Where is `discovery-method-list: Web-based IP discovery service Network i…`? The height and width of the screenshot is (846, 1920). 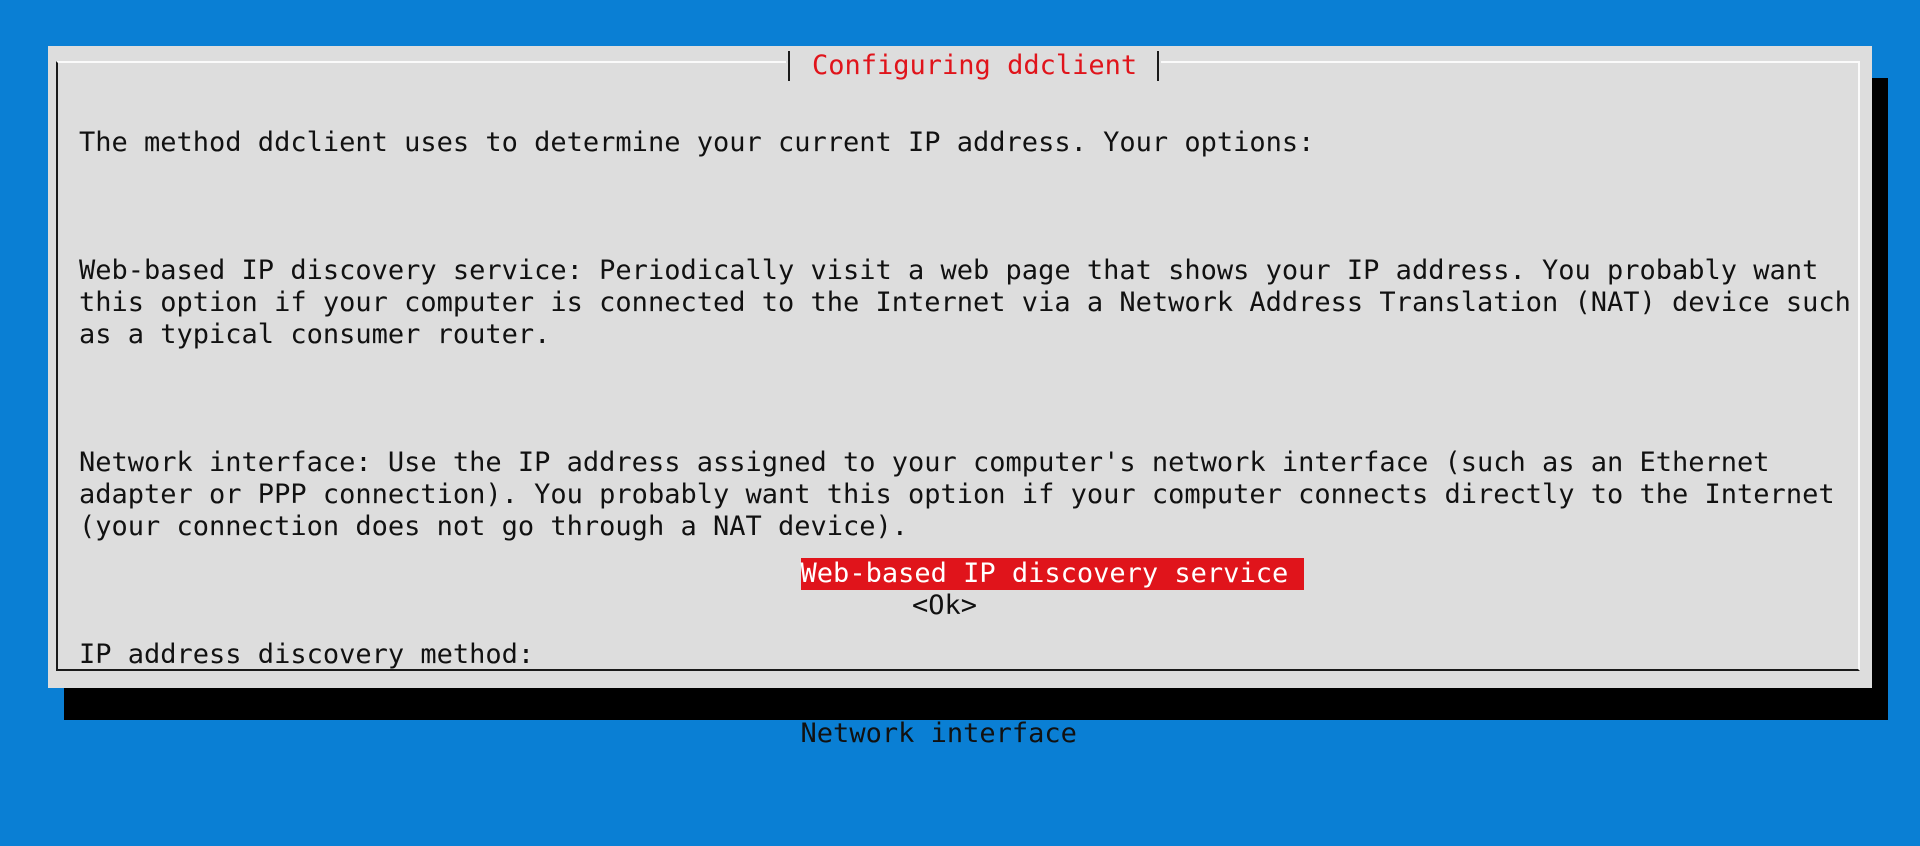
discovery-method-list: Web-based IP discovery service Network i… is located at coordinates (1004, 654).